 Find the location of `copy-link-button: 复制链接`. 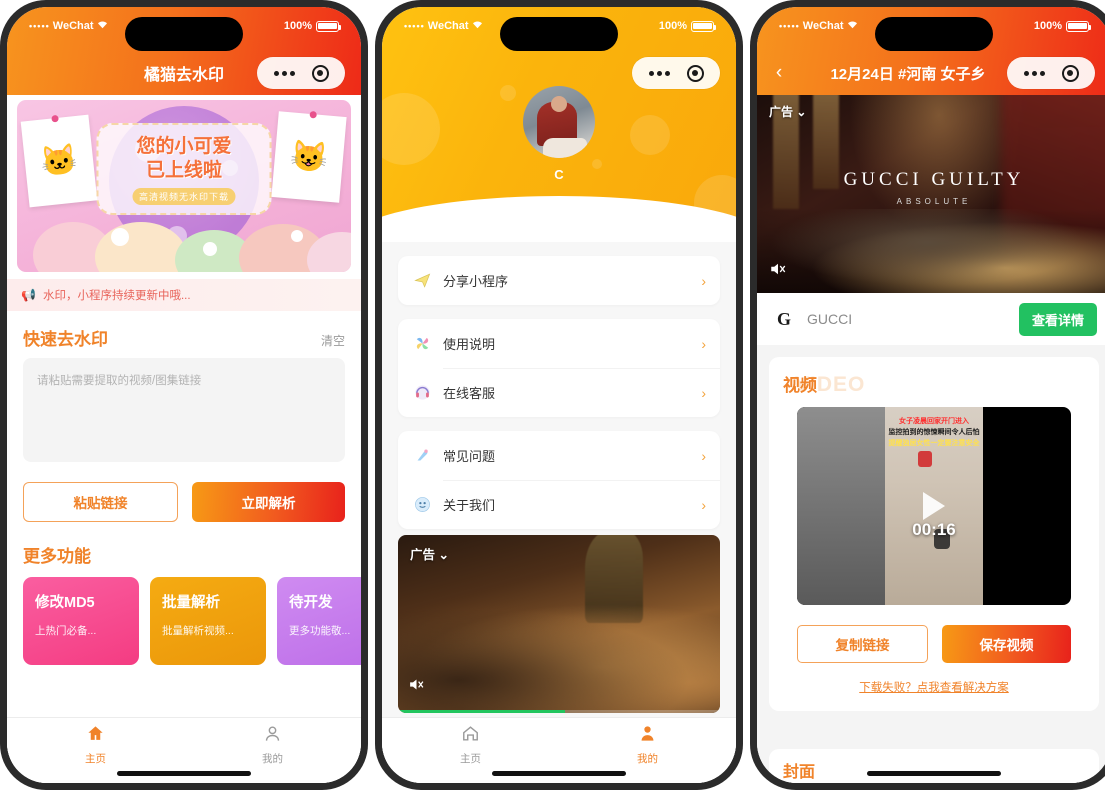

copy-link-button: 复制链接 is located at coordinates (862, 644).